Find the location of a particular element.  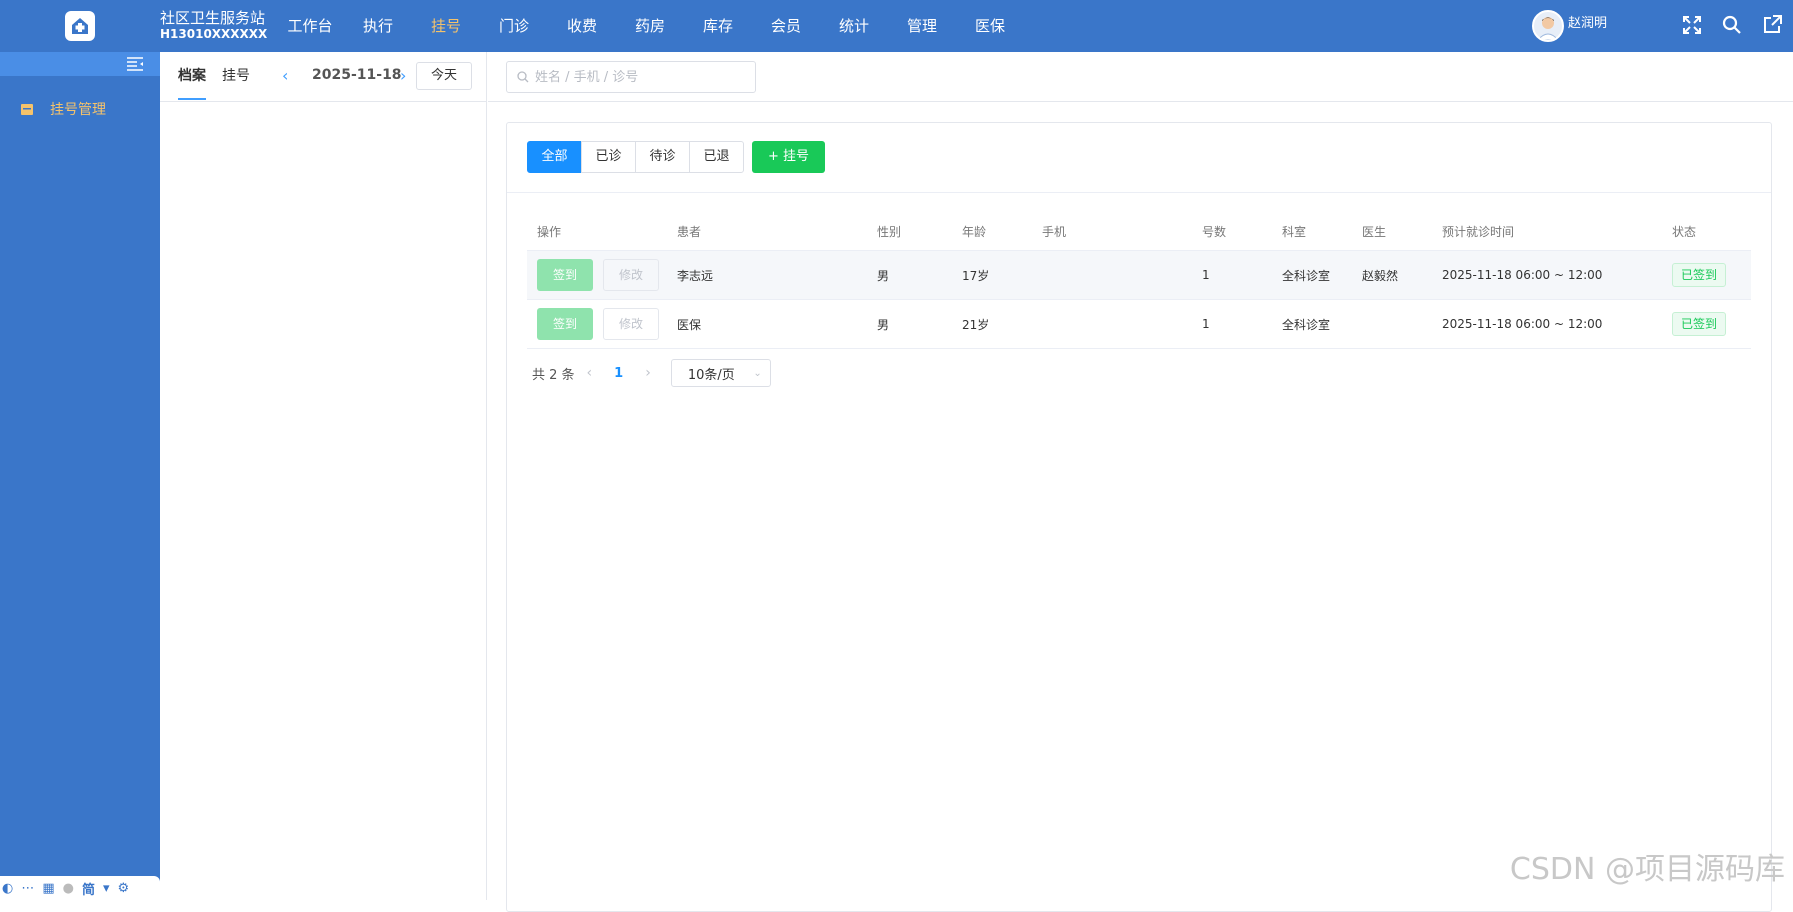

pagination: 共 2 条 ‹ 1 › 10条/页 ⌄ is located at coordinates (651, 373).